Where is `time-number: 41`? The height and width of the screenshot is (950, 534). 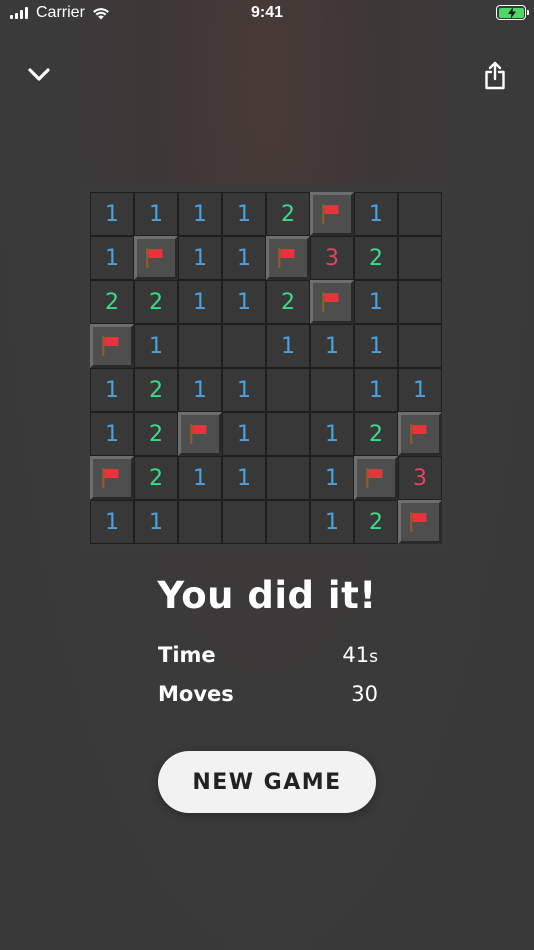
time-number: 41 is located at coordinates (356, 655).